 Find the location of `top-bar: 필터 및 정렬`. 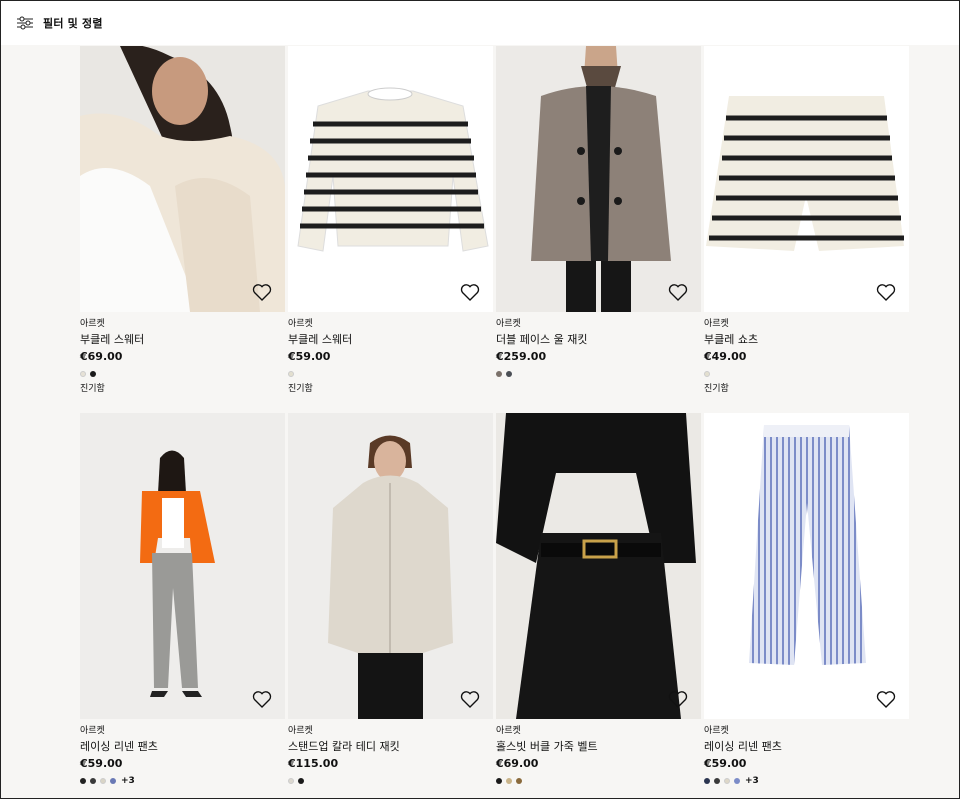

top-bar: 필터 및 정렬 is located at coordinates (480, 23).